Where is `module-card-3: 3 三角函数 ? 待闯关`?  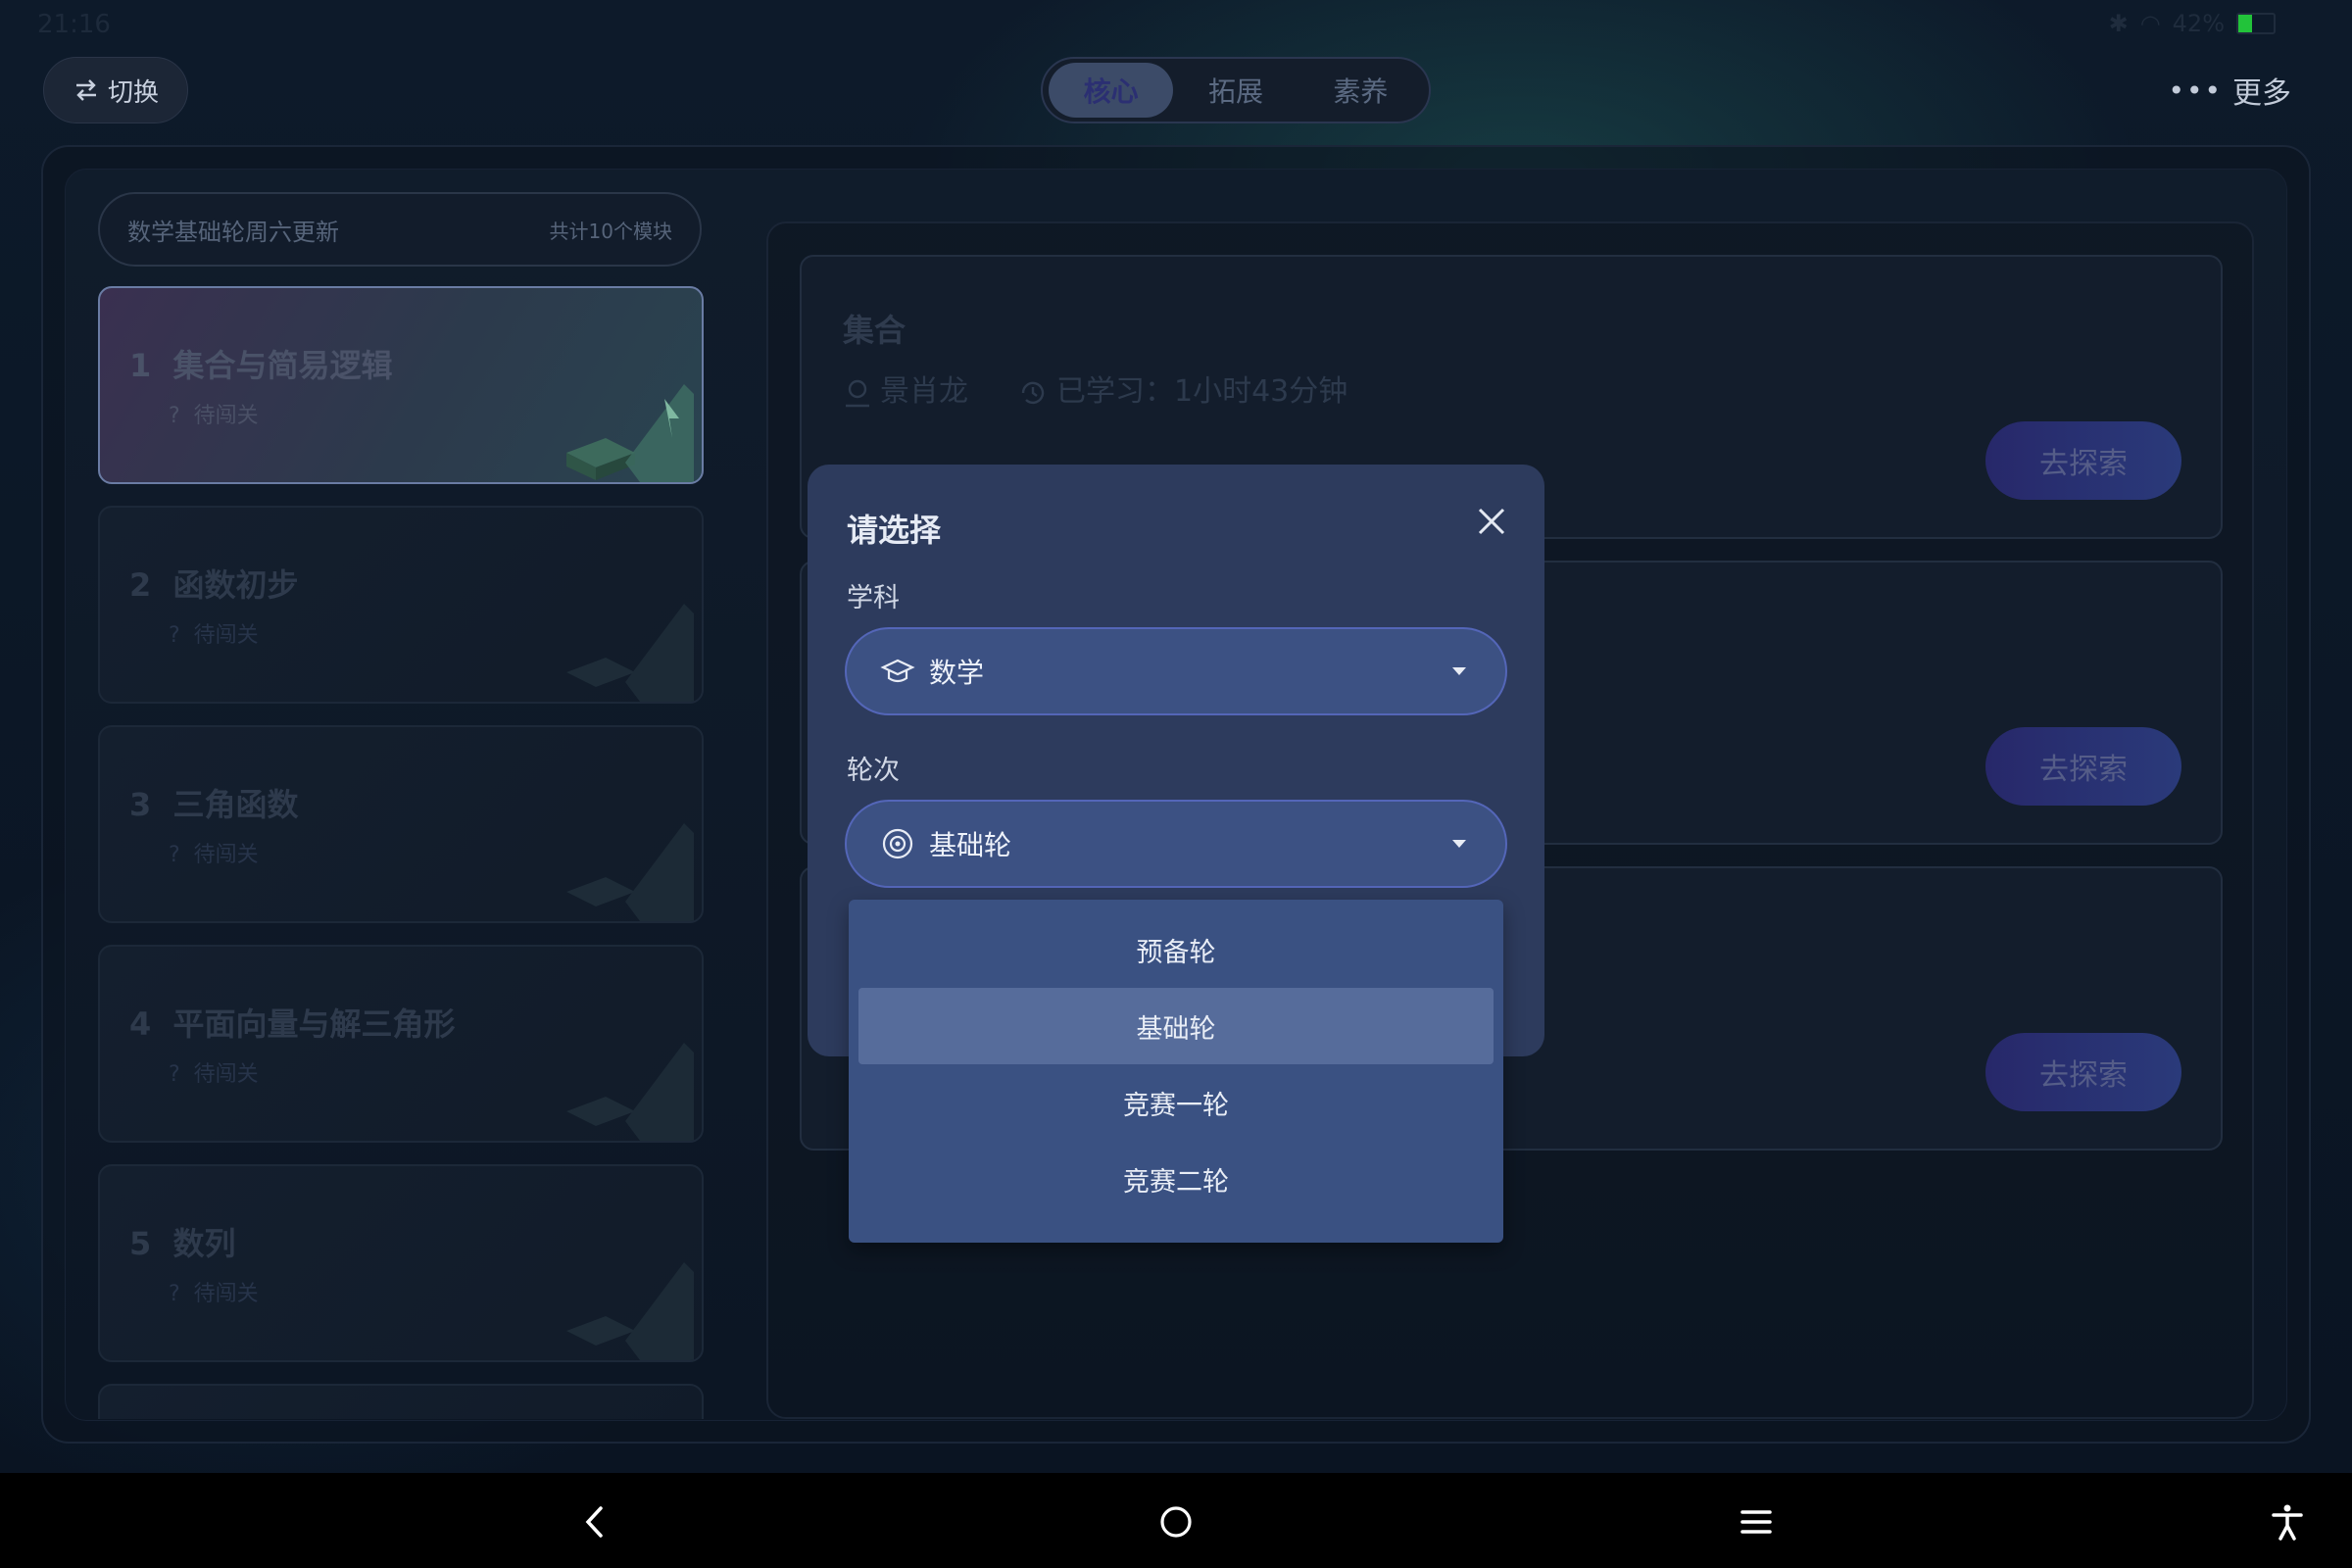 module-card-3: 3 三角函数 ? 待闯关 is located at coordinates (401, 824).